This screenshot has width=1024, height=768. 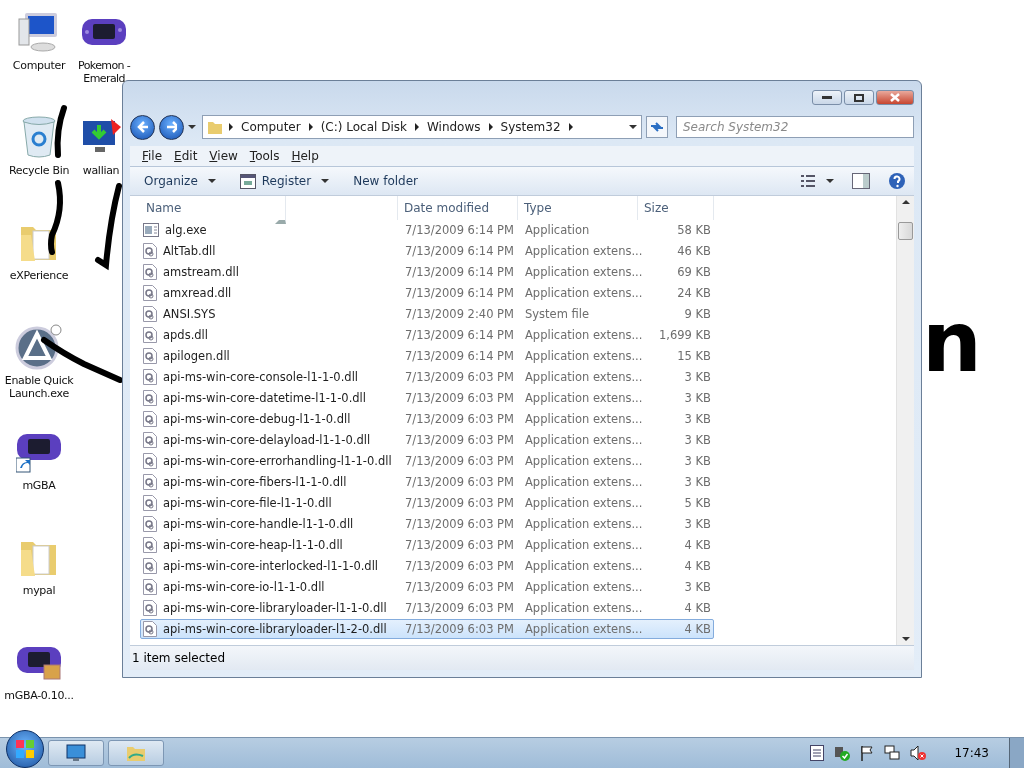 What do you see at coordinates (39, 590) in the screenshot?
I see `desktop-icon-label: mypal` at bounding box center [39, 590].